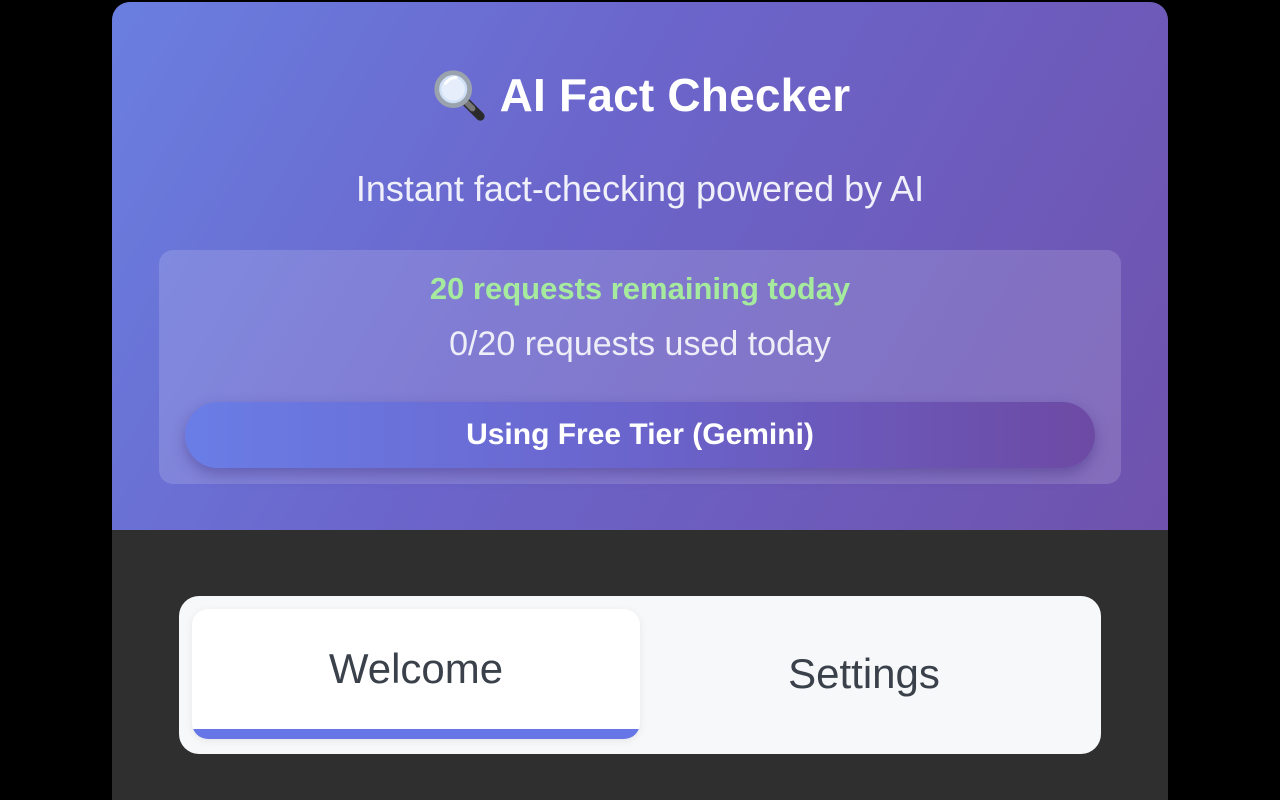 This screenshot has height=800, width=1280. Describe the element at coordinates (640, 288) in the screenshot. I see `requests-remaining-text: 20 requests remaining today` at that location.